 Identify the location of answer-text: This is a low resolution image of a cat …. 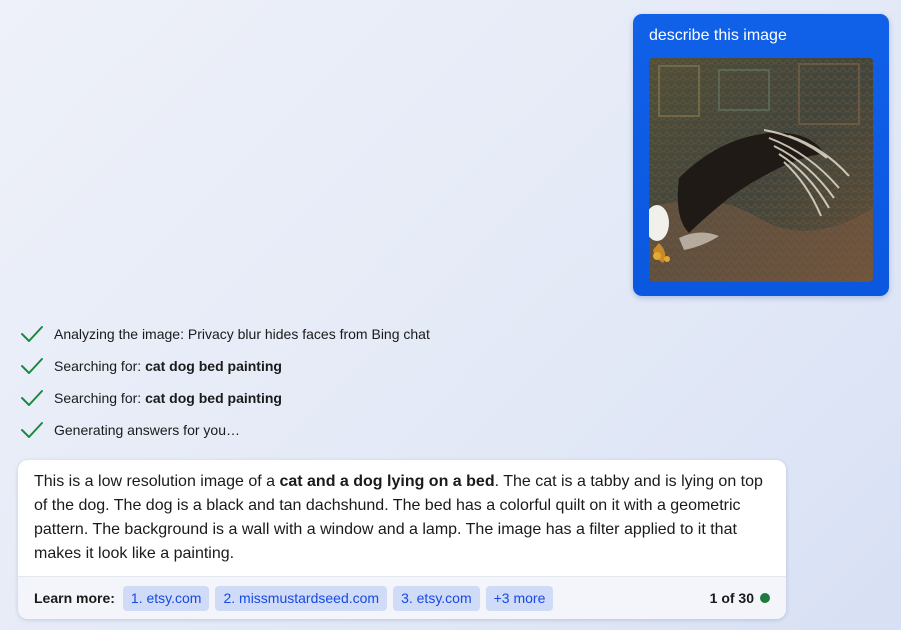
(398, 517).